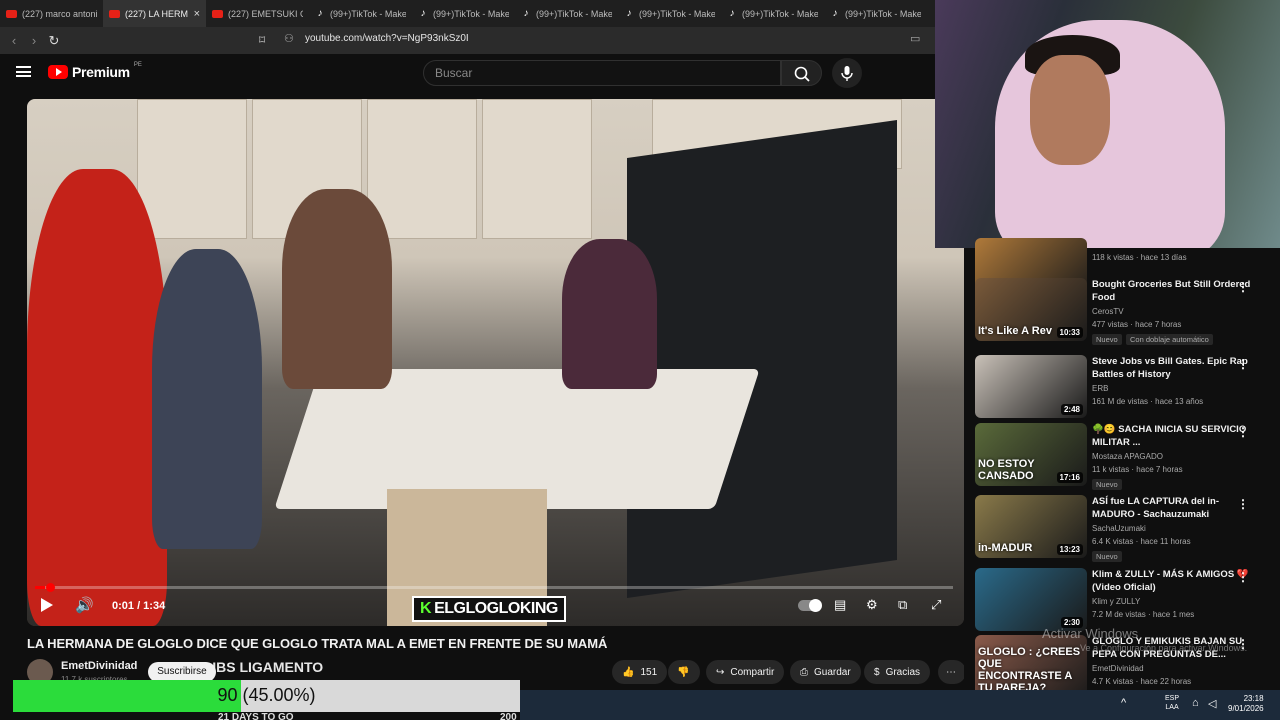  I want to click on person, so click(97, 397).